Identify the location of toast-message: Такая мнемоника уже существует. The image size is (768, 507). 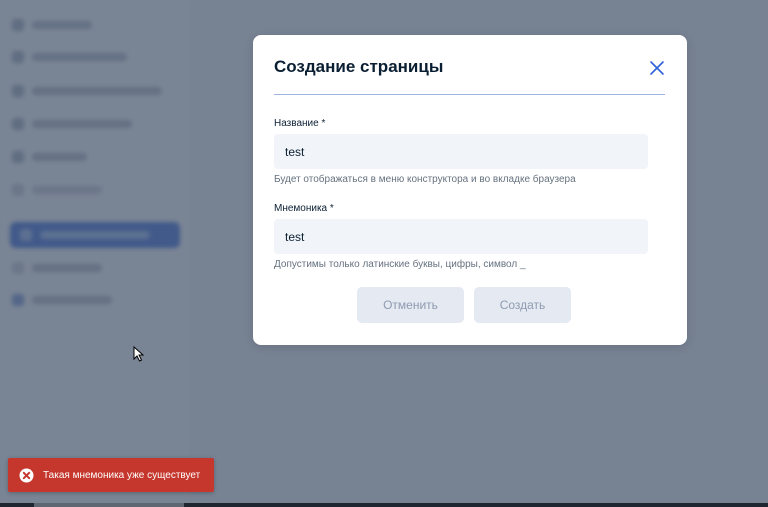
(122, 475).